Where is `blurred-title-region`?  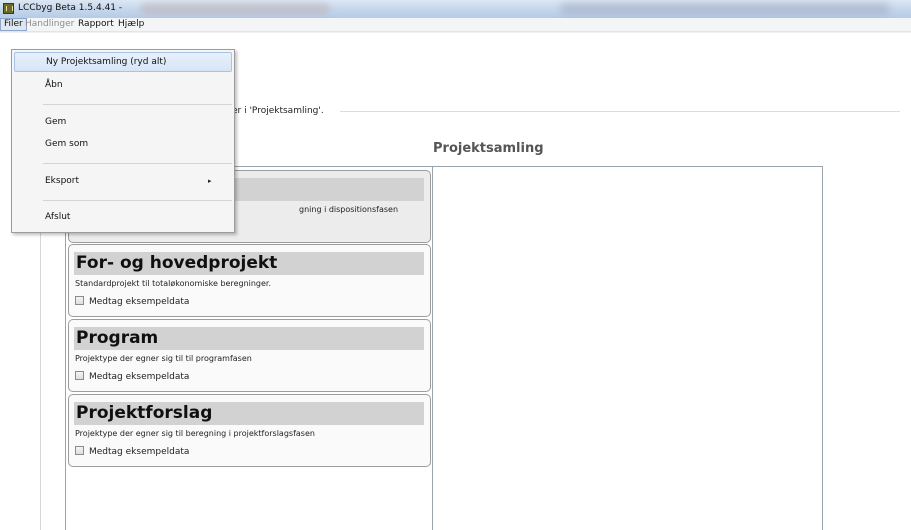
blurred-title-region is located at coordinates (235, 9).